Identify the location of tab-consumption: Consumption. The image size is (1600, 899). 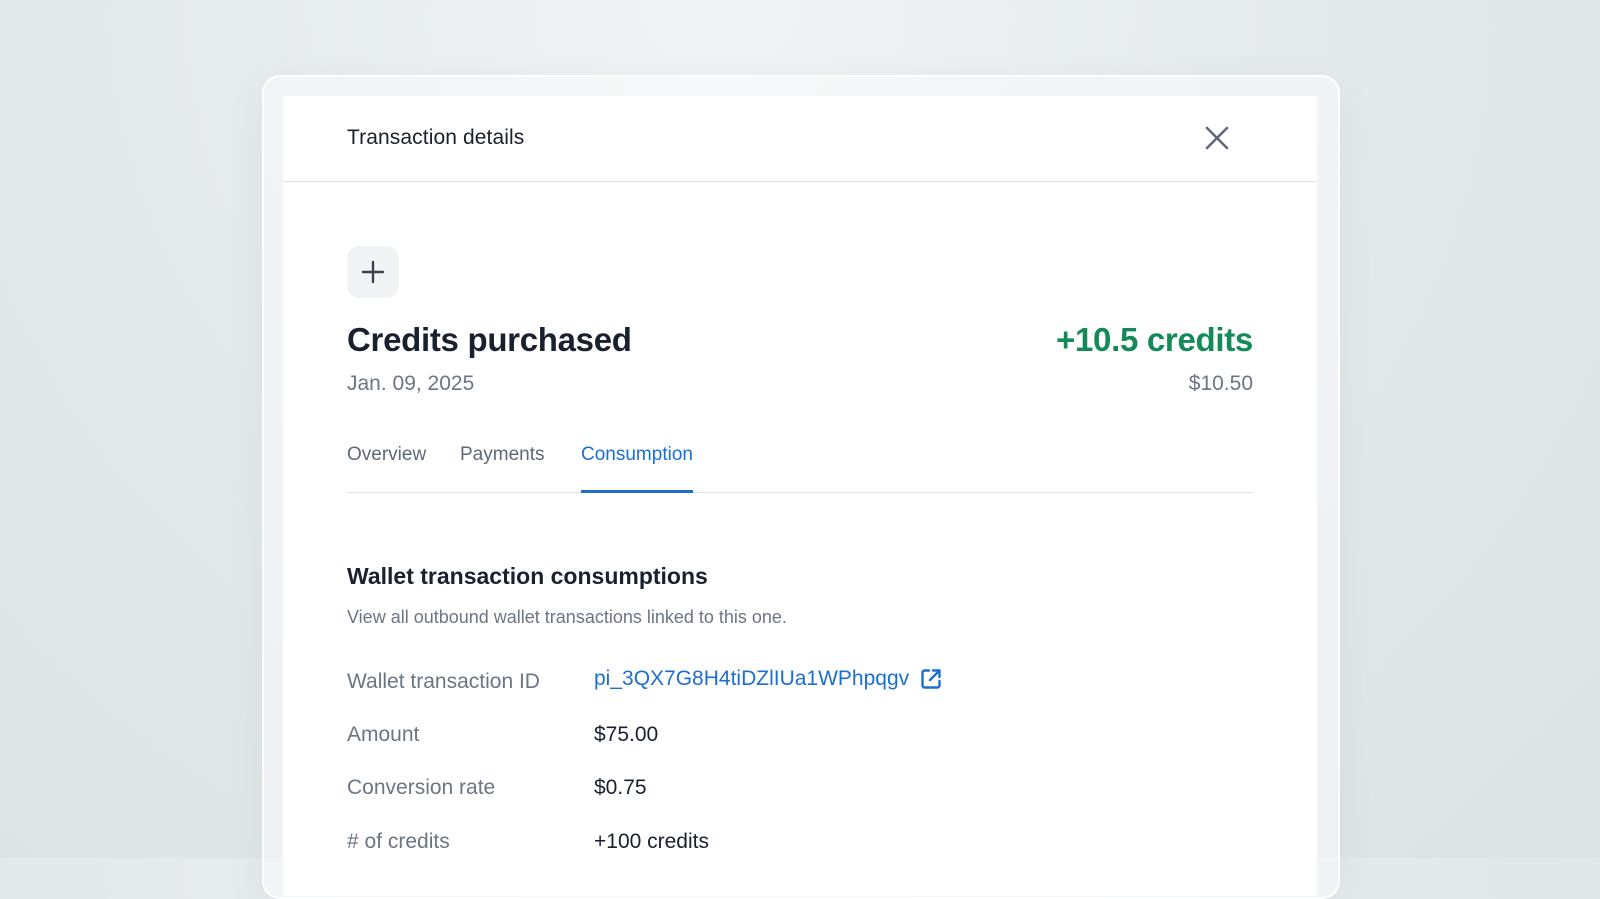
(637, 468).